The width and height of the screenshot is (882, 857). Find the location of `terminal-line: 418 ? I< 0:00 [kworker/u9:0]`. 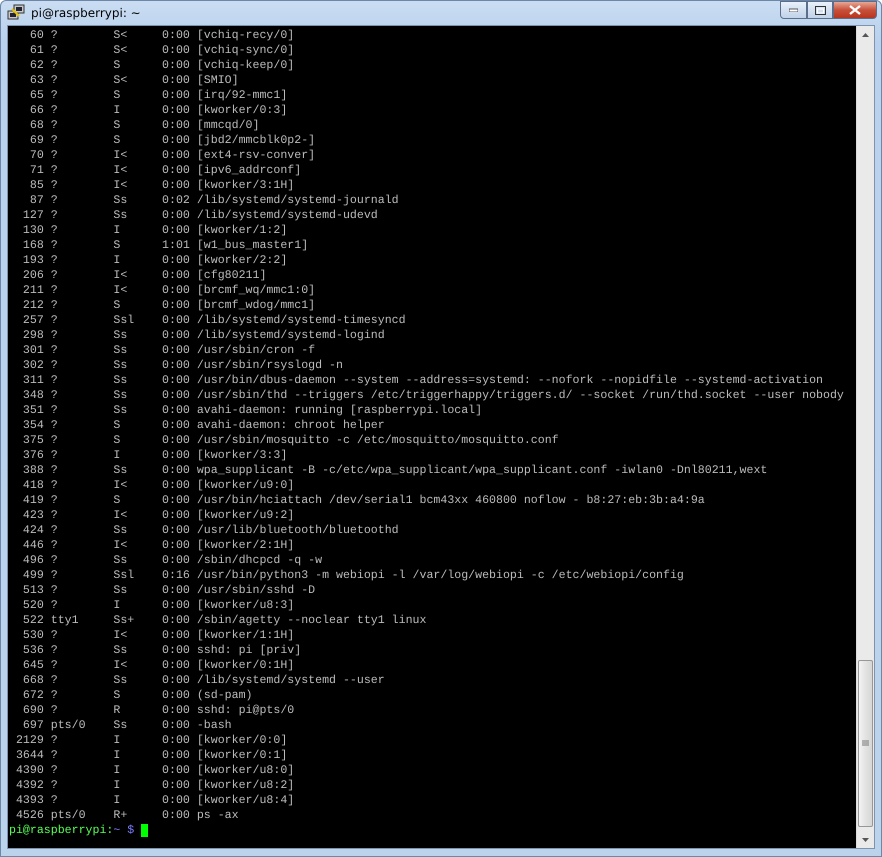

terminal-line: 418 ? I< 0:00 [kworker/u9:0] is located at coordinates (158, 485).